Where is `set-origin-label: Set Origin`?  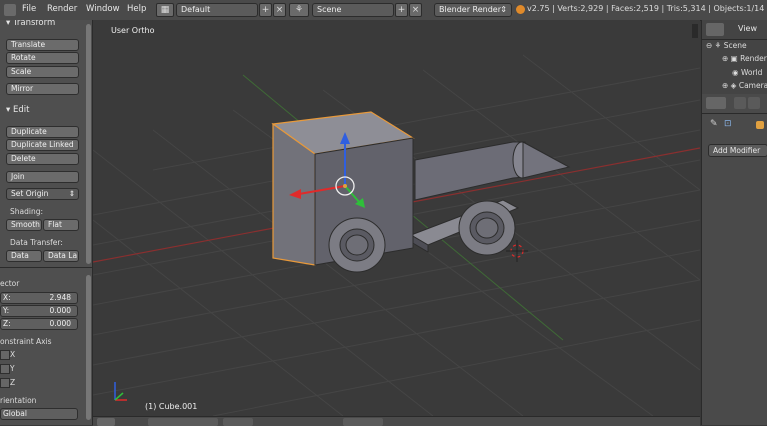
set-origin-label: Set Origin is located at coordinates (30, 193).